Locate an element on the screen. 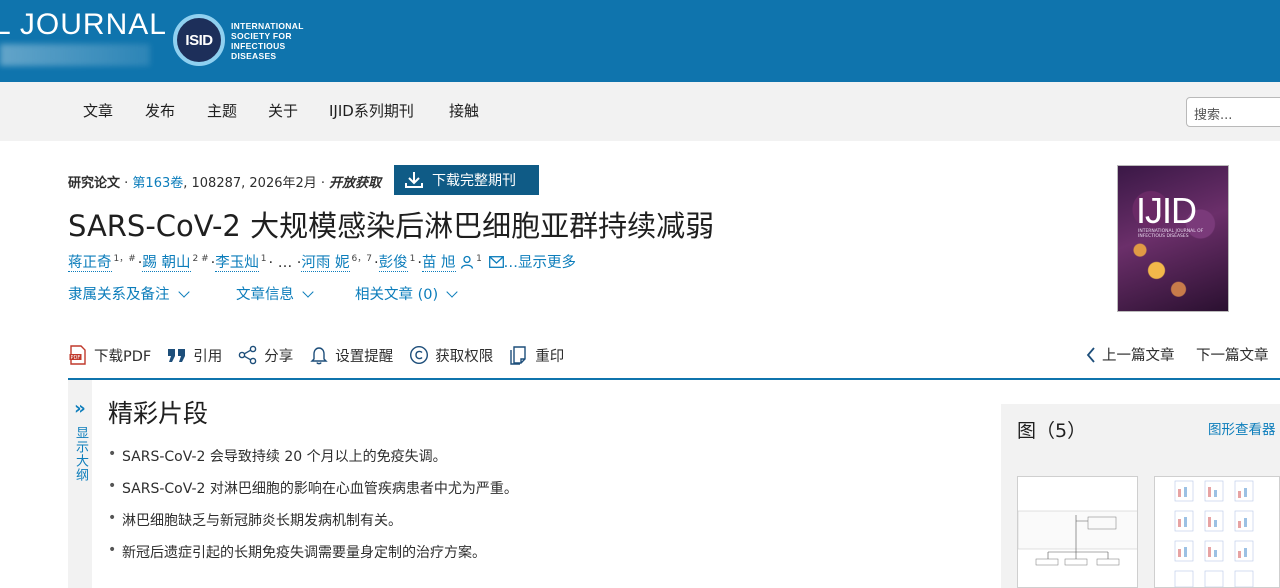 The image size is (1280, 588). nav-item-ijid-series: IJID系列期刊 is located at coordinates (371, 110).